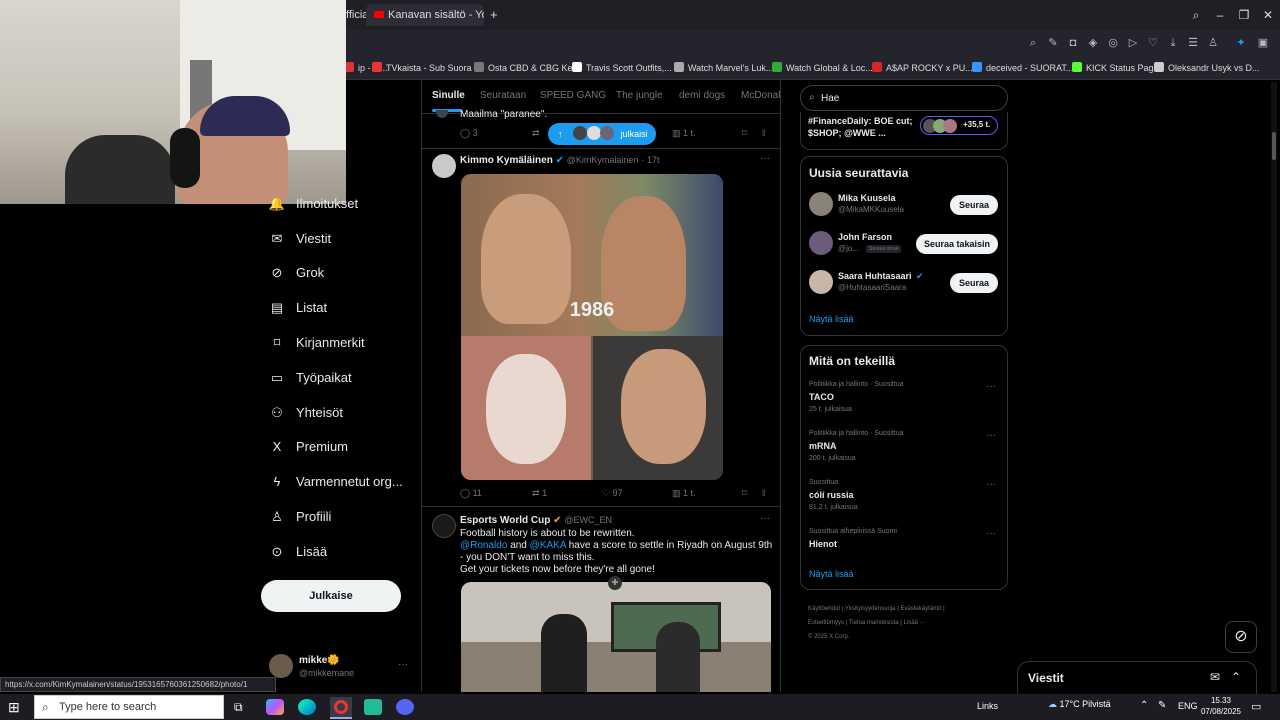 The width and height of the screenshot is (1280, 720). I want to click on footer-link: Yksityisyydensuoja, so click(870, 609).